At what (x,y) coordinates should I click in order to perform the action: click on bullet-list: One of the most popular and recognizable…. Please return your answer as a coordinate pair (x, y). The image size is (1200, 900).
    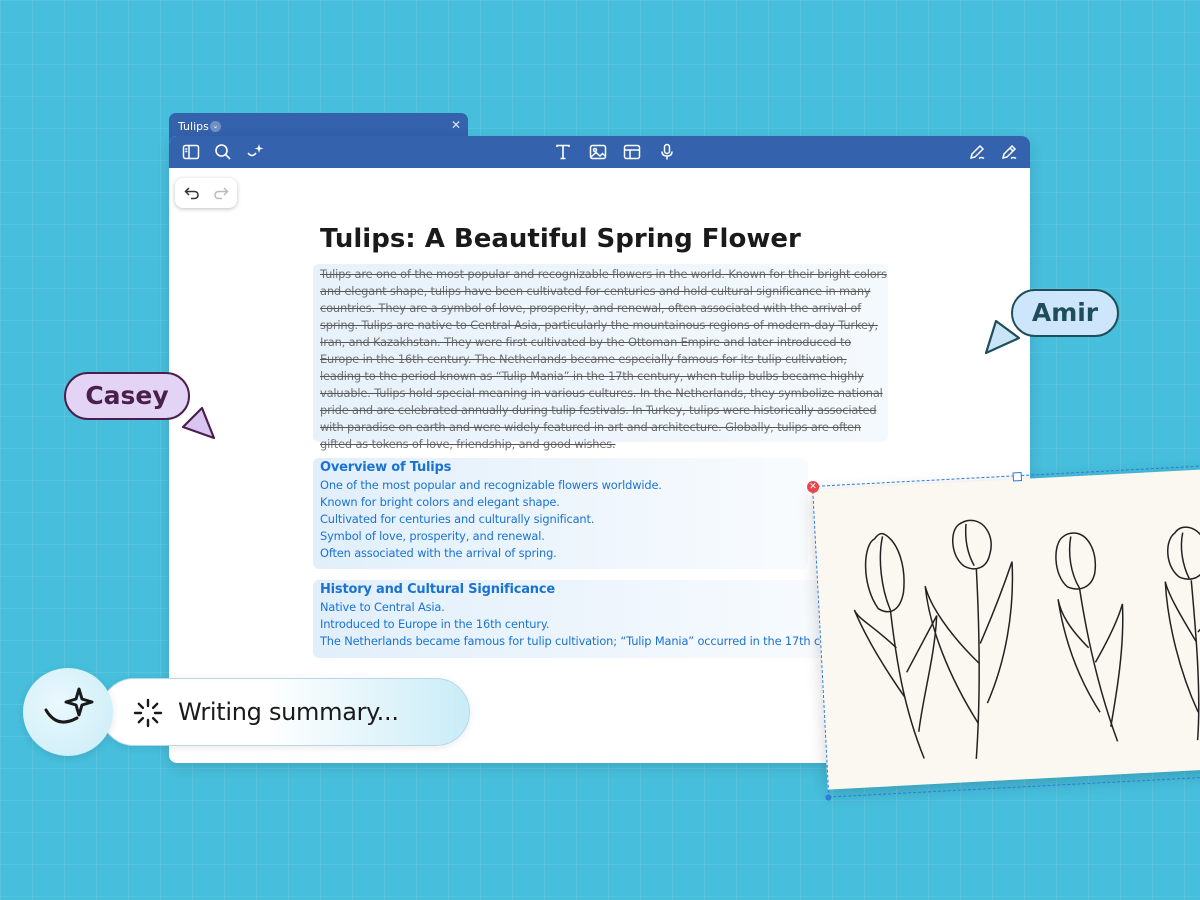
    Looking at the image, I should click on (491, 519).